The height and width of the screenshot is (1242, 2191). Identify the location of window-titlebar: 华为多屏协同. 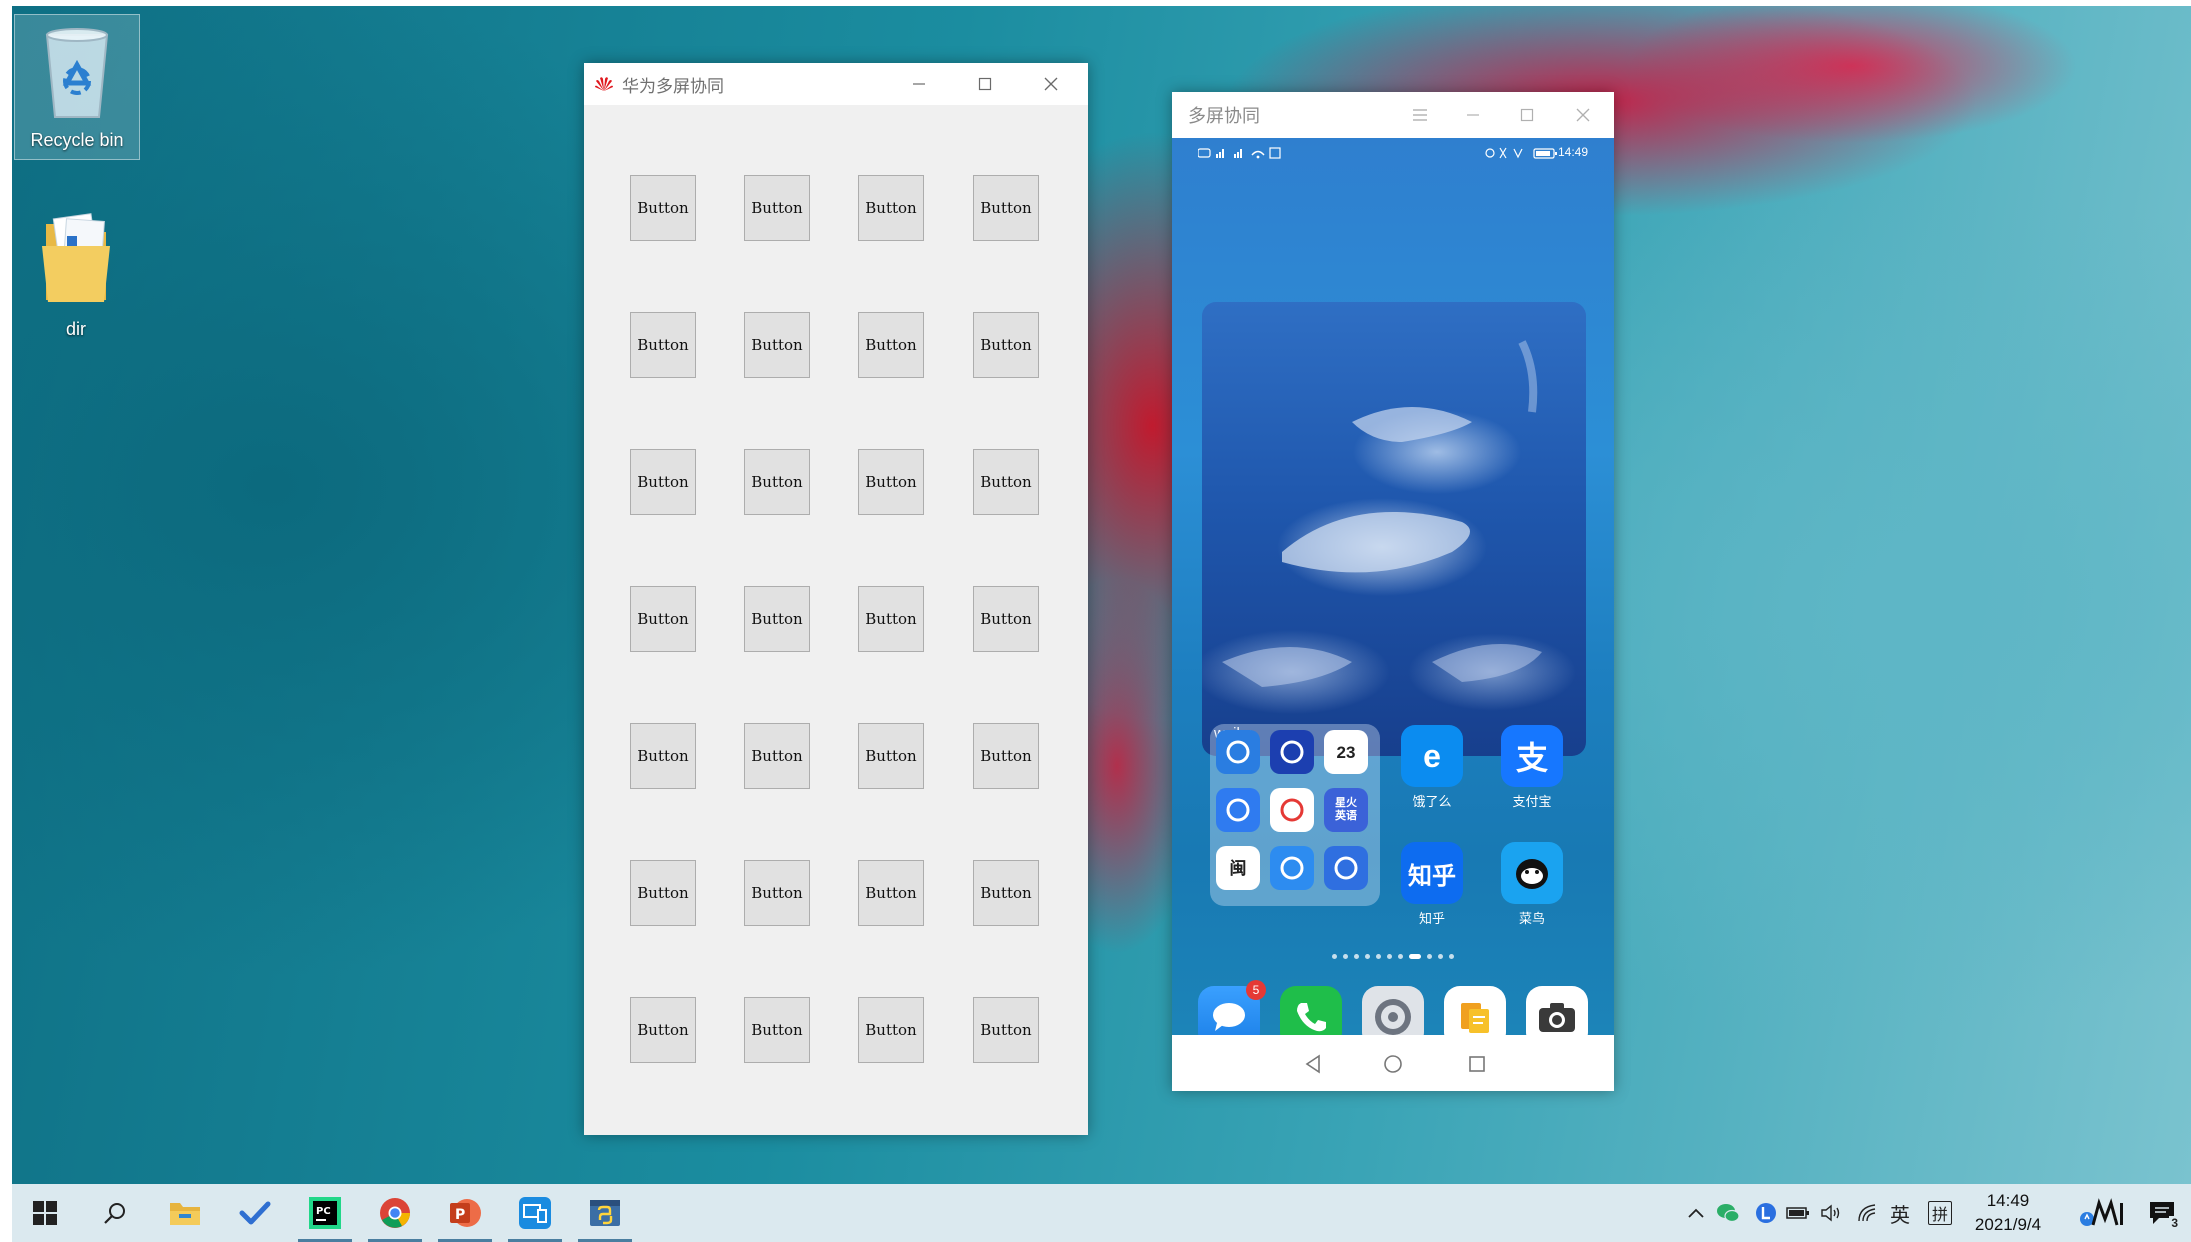
(836, 84).